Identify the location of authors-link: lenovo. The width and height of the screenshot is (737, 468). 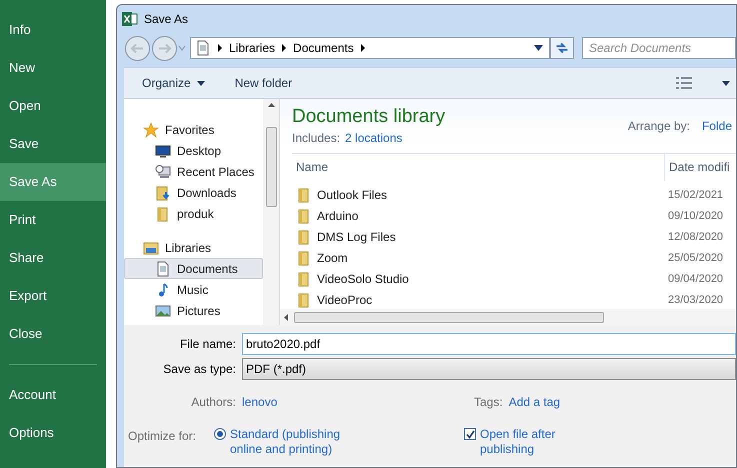
(358, 402).